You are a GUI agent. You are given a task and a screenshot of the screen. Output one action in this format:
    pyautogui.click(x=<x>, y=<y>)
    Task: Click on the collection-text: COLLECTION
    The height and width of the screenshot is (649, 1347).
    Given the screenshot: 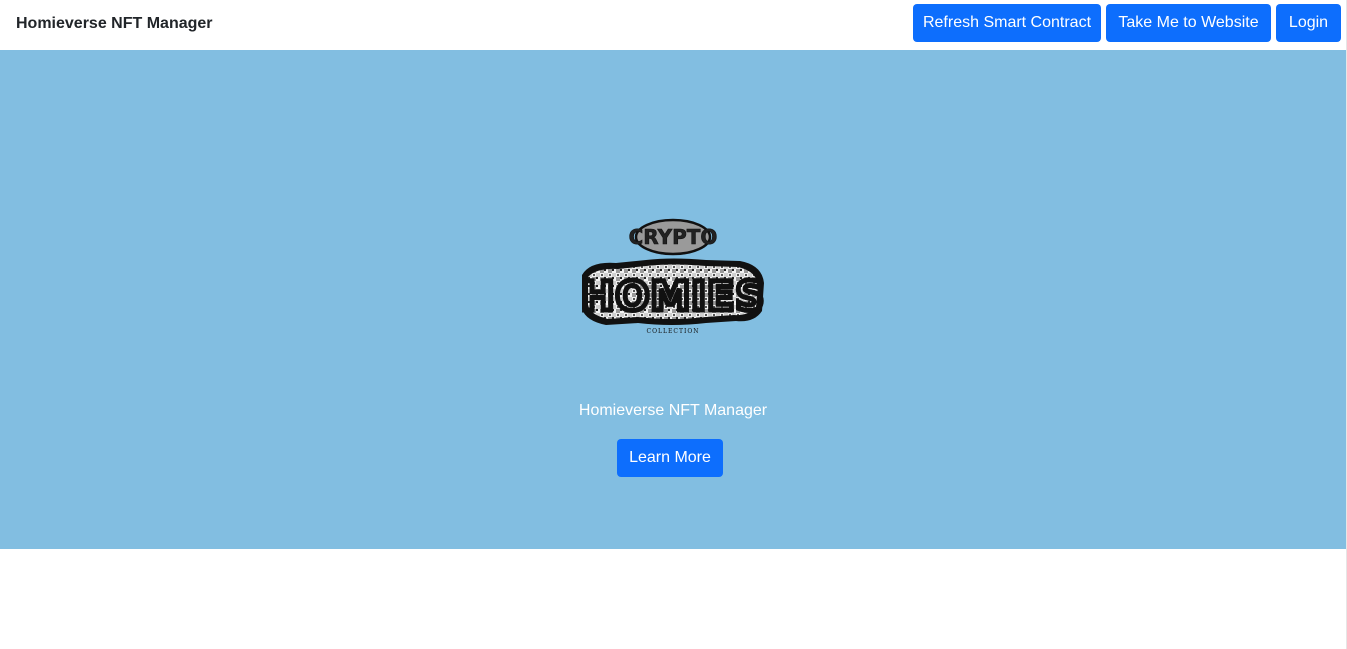 What is the action you would take?
    pyautogui.click(x=673, y=331)
    